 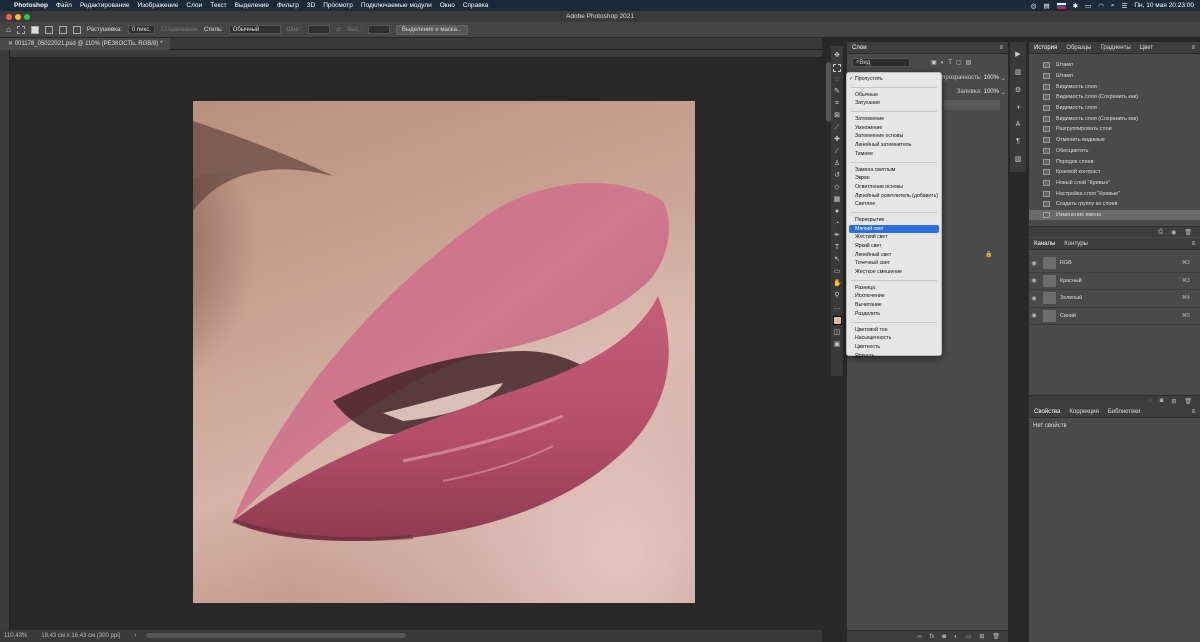 What do you see at coordinates (959, 62) in the screenshot?
I see `filter-shape-icon: ▢` at bounding box center [959, 62].